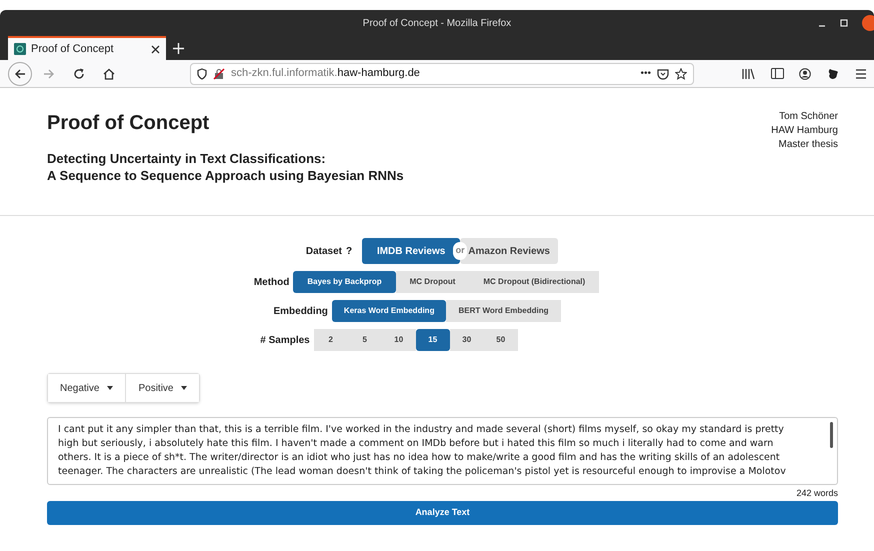 This screenshot has height=551, width=874. What do you see at coordinates (272, 283) in the screenshot?
I see `option-label: Method` at bounding box center [272, 283].